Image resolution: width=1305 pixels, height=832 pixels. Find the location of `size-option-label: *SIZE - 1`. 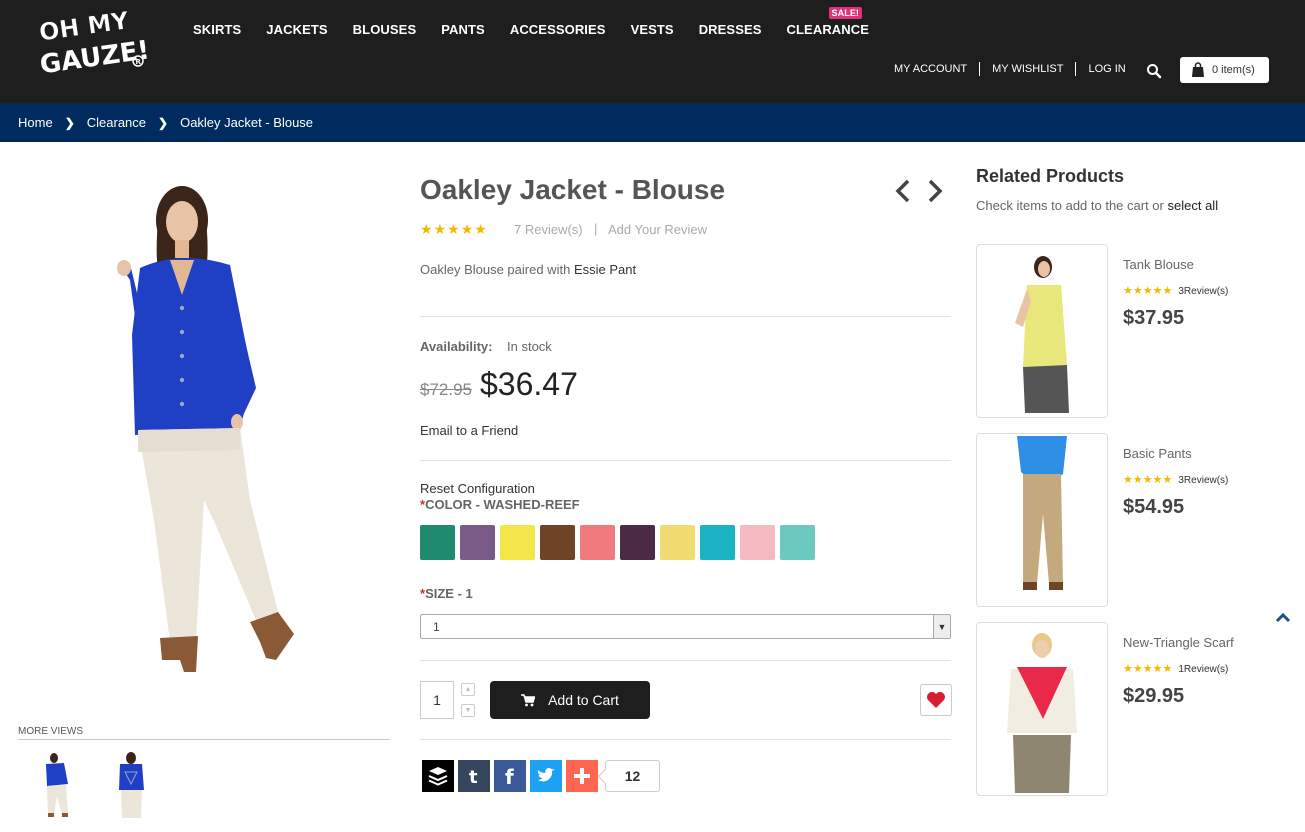

size-option-label: *SIZE - 1 is located at coordinates (446, 593).